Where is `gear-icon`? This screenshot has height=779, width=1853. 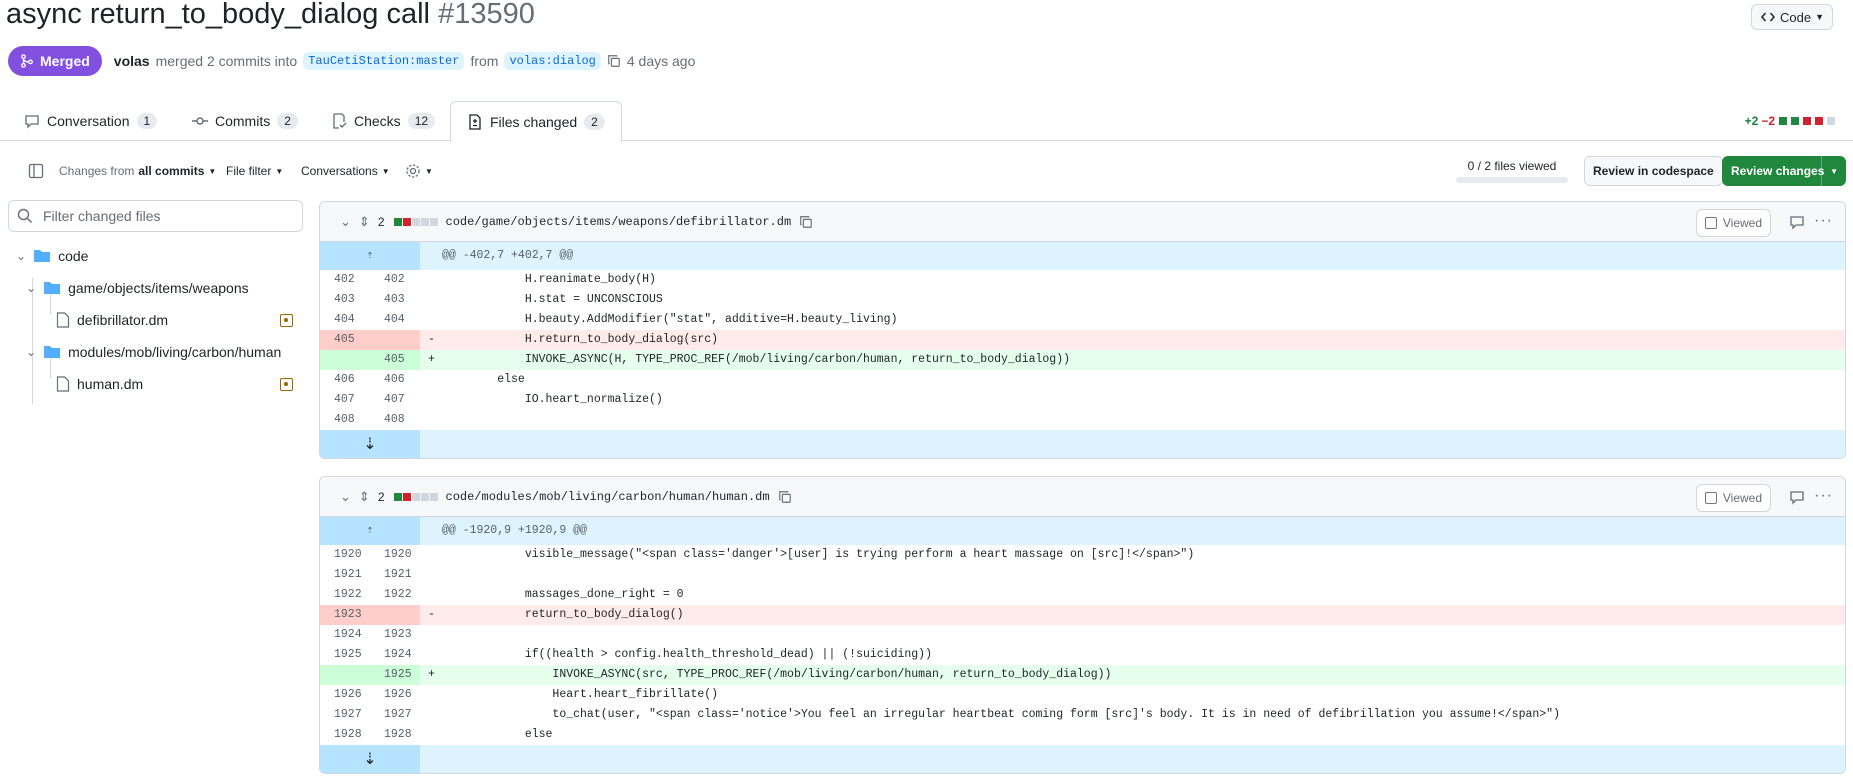 gear-icon is located at coordinates (413, 171).